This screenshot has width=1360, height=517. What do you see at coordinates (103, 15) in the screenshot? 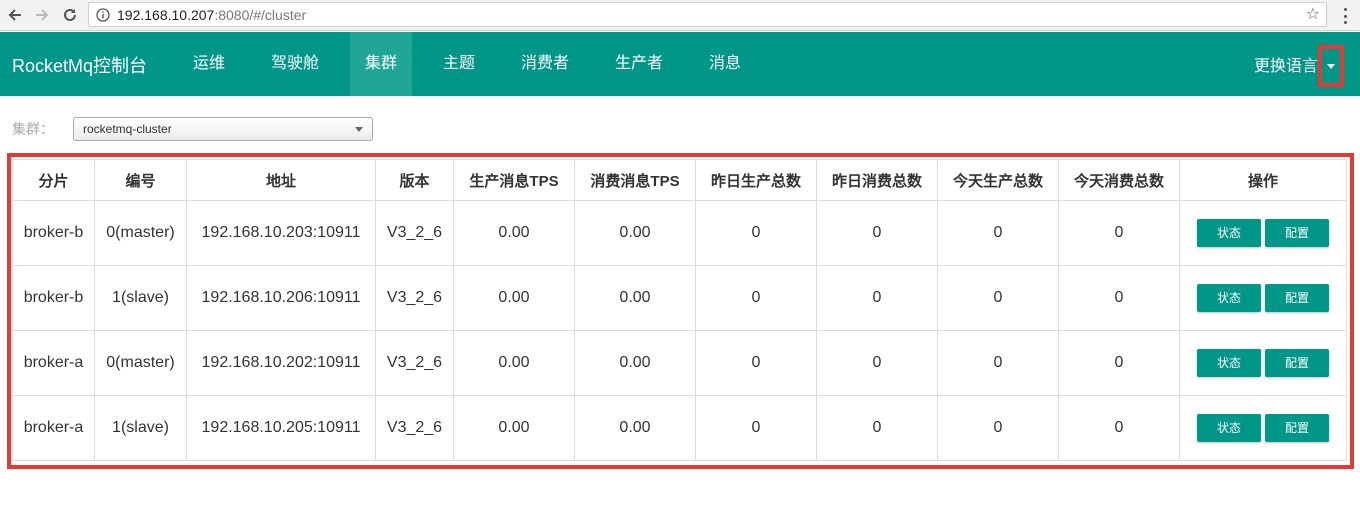
I see `info-icon` at bounding box center [103, 15].